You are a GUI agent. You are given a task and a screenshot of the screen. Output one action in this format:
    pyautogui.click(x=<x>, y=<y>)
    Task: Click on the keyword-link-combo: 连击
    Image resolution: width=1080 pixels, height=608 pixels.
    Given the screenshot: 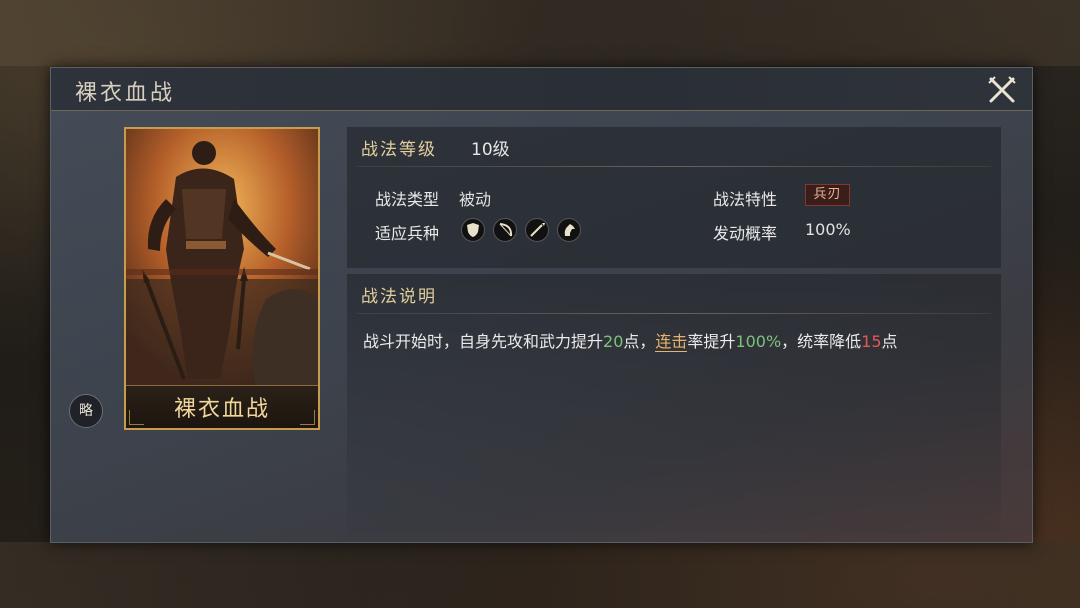 What is the action you would take?
    pyautogui.click(x=671, y=342)
    